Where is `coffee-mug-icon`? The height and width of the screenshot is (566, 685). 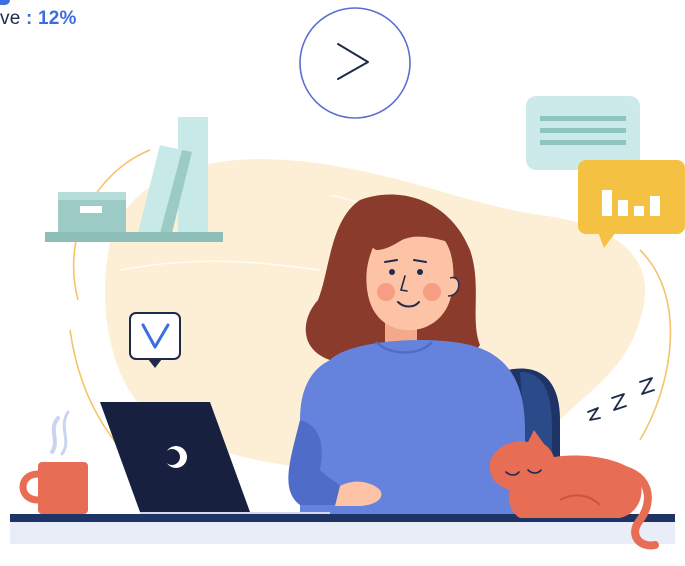
coffee-mug-icon is located at coordinates (53, 462).